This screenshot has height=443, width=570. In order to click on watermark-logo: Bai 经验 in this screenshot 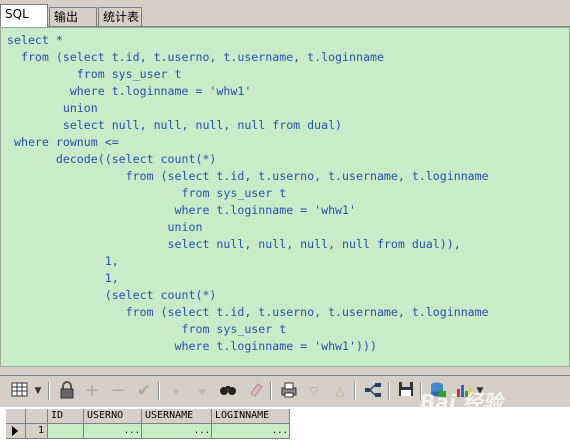, I will do `click(461, 402)`.